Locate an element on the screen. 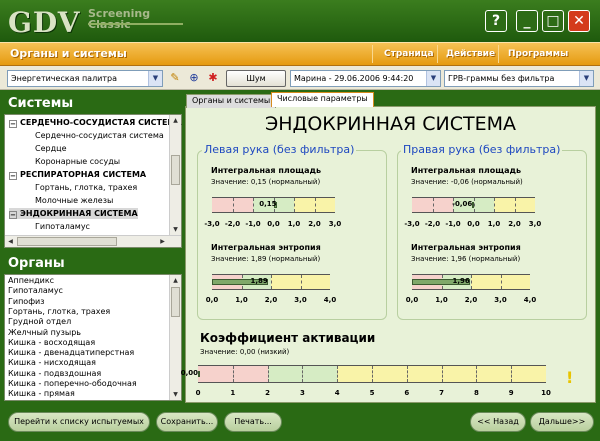 The width and height of the screenshot is (600, 441). systems-tree-item: − ЭНДОКРИННАЯ СИСТЕМА is located at coordinates (73, 213).